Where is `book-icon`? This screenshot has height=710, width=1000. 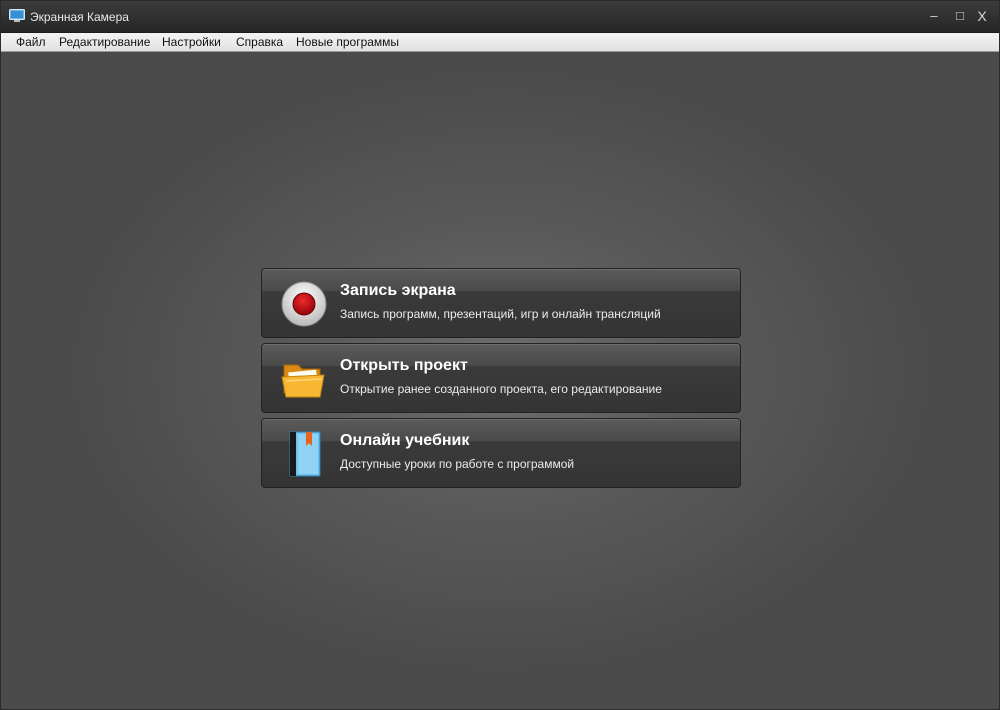 book-icon is located at coordinates (305, 454).